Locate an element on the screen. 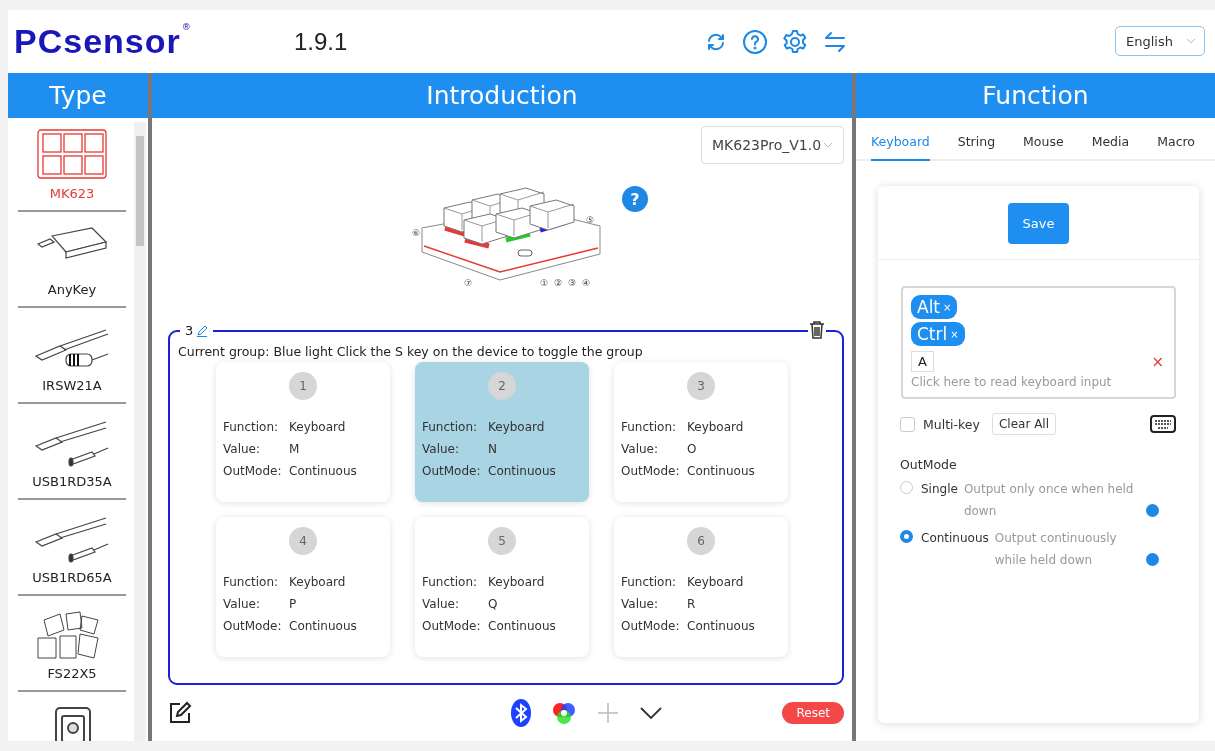 Image resolution: width=1215 pixels, height=751 pixels. device-type-item: USB1RD35A is located at coordinates (72, 453).